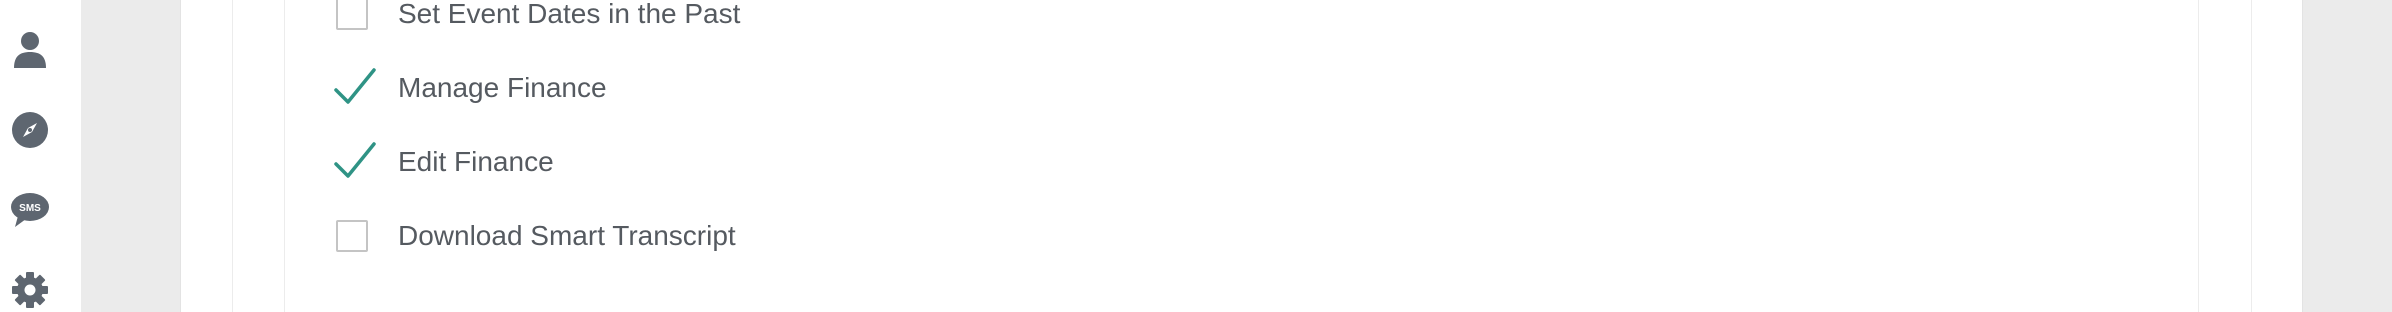 The image size is (2392, 312). I want to click on sidebar-item-settings, so click(30, 290).